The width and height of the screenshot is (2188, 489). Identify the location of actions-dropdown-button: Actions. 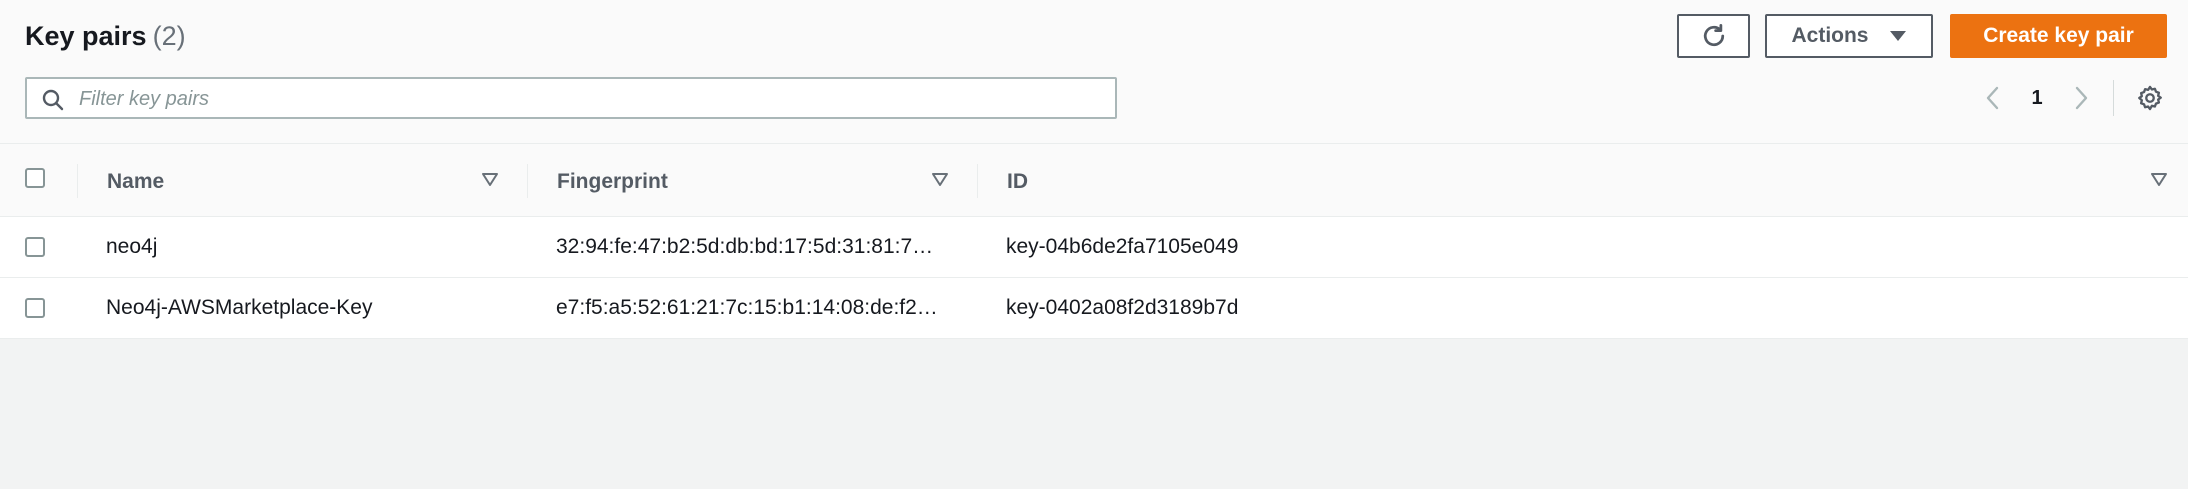
(1849, 36).